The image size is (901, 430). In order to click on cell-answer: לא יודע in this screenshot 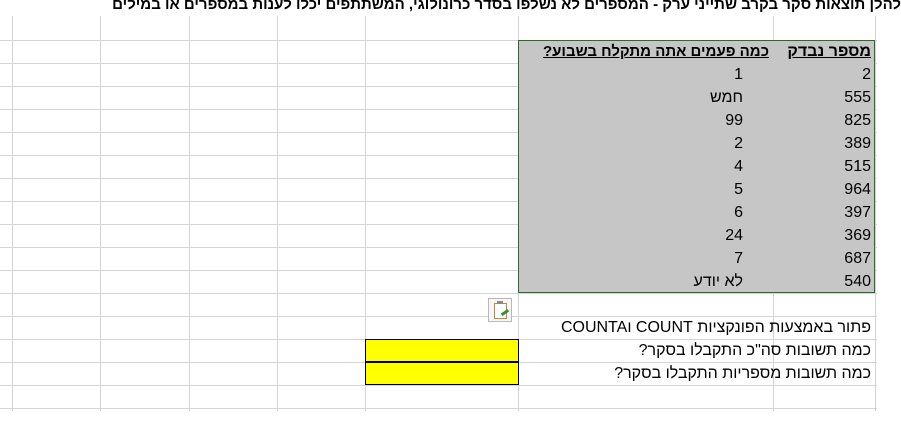, I will do `click(645, 281)`.